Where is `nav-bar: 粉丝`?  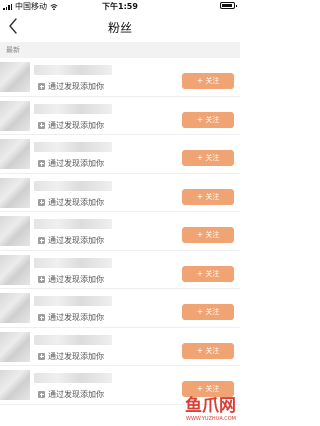 nav-bar: 粉丝 is located at coordinates (120, 27).